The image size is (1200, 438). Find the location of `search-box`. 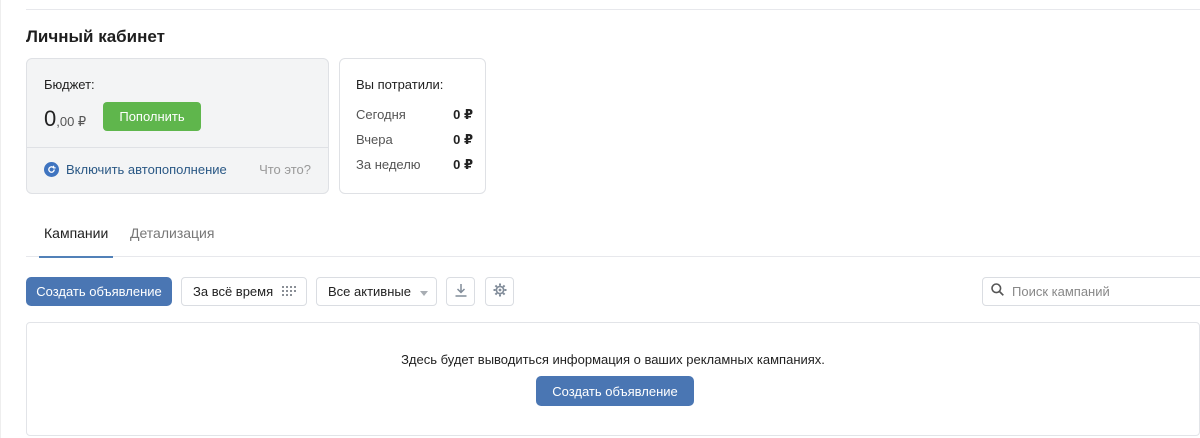

search-box is located at coordinates (1091, 291).